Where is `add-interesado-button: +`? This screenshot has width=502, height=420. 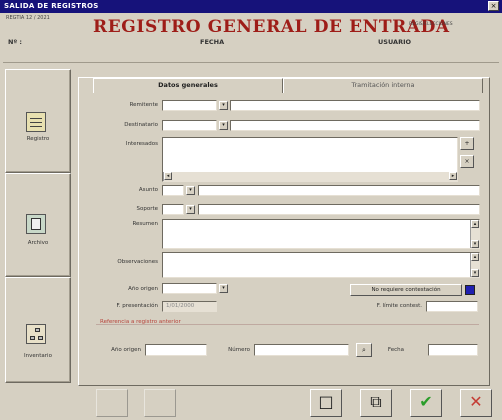 add-interesado-button: + is located at coordinates (467, 143).